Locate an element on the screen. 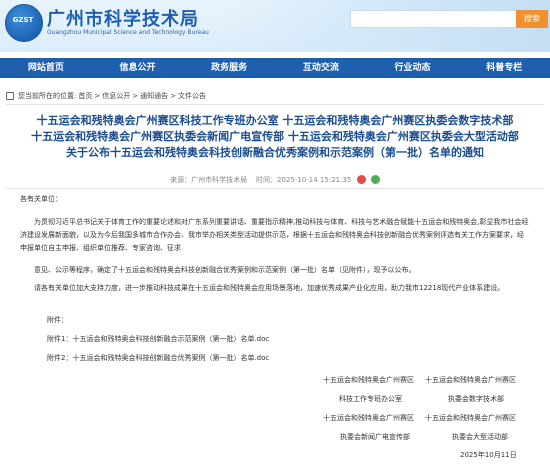  share-weibo-icon is located at coordinates (361, 179).